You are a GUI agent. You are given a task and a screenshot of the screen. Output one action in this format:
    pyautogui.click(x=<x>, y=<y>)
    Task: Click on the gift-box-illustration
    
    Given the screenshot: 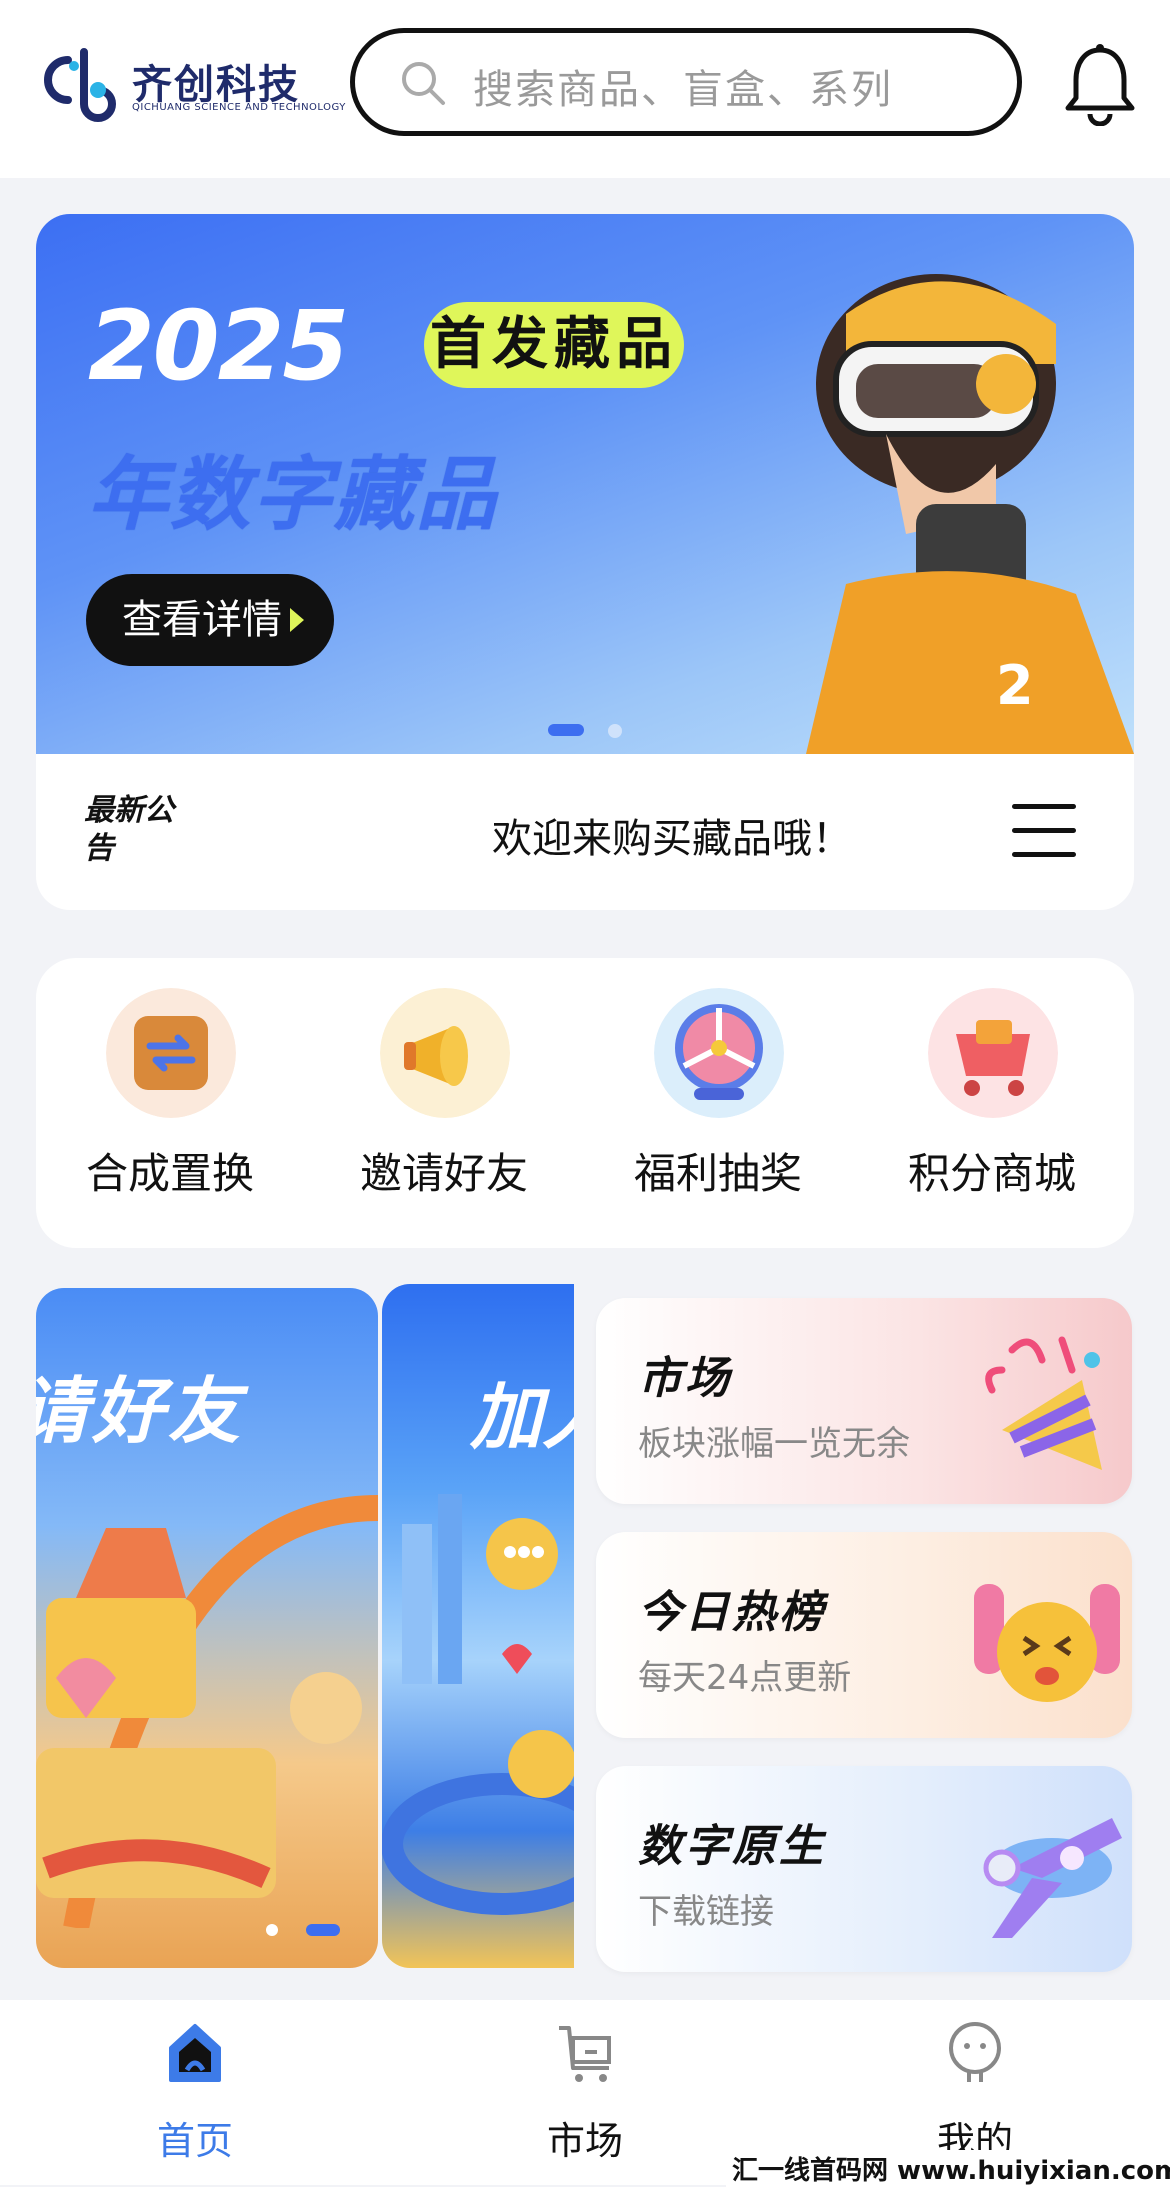 What is the action you would take?
    pyautogui.click(x=207, y=1711)
    